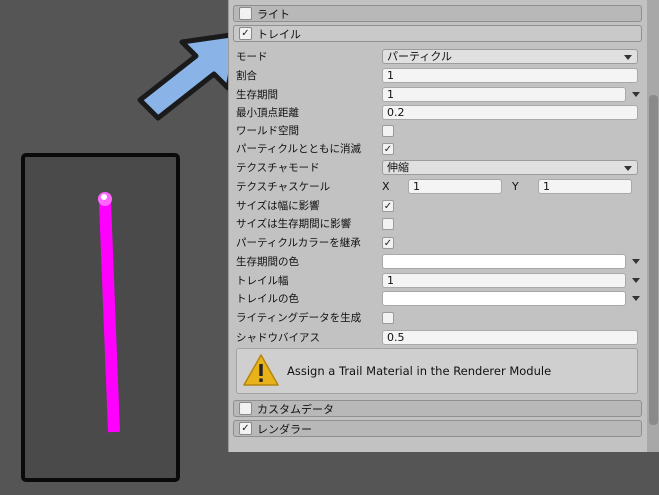 This screenshot has height=495, width=659. What do you see at coordinates (437, 428) in the screenshot?
I see `module-header-renderer: ✓ レンダラー` at bounding box center [437, 428].